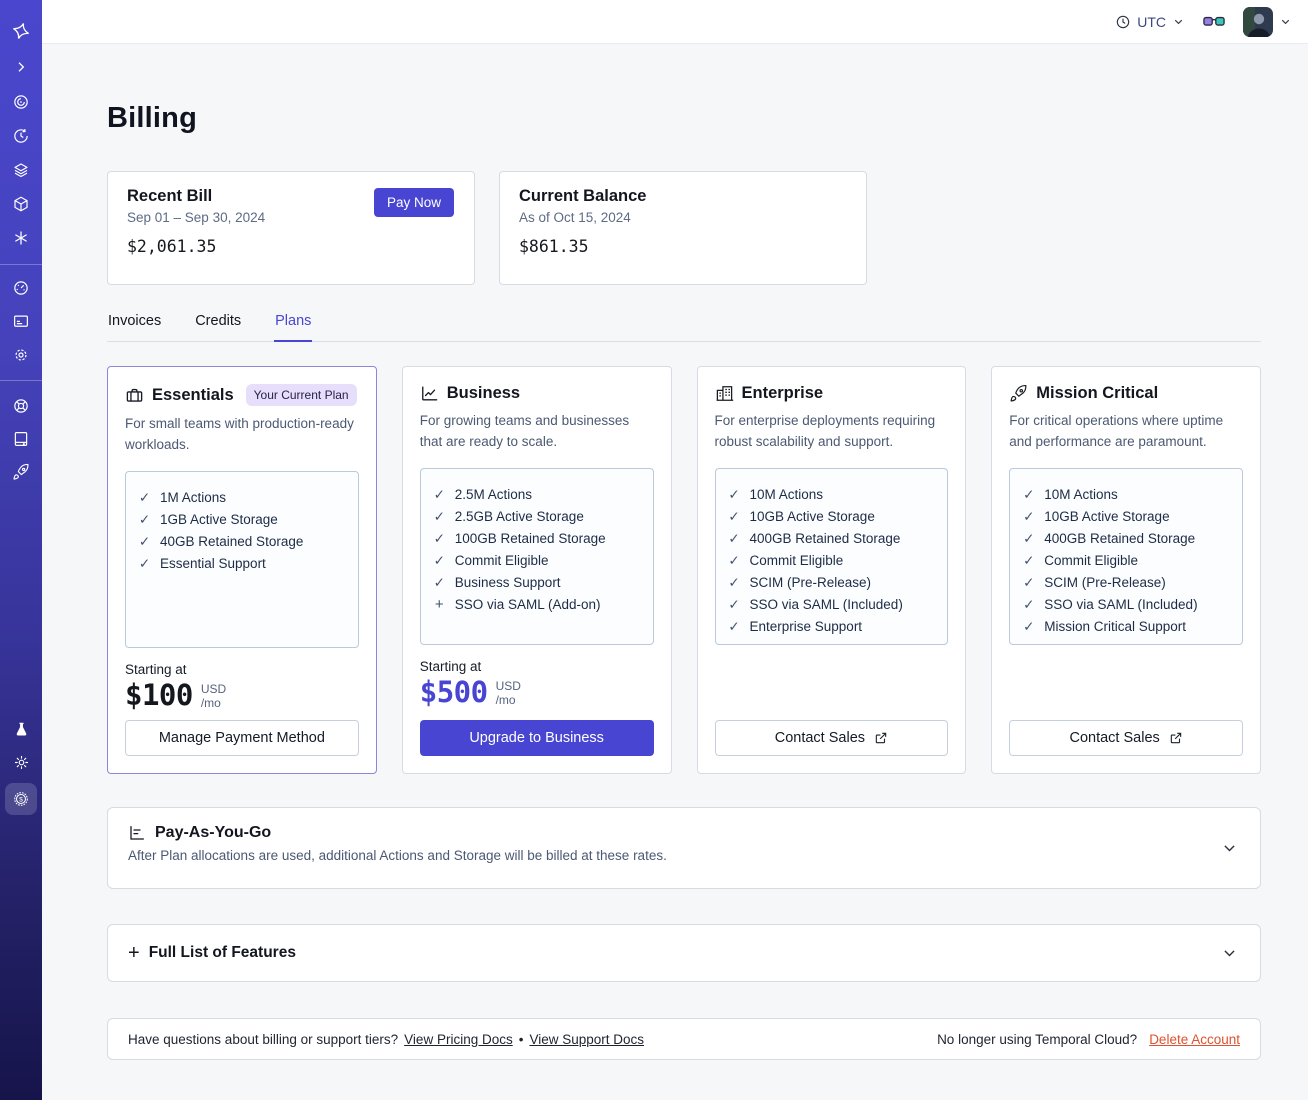 The width and height of the screenshot is (1308, 1100). I want to click on briefcase-icon, so click(134, 395).